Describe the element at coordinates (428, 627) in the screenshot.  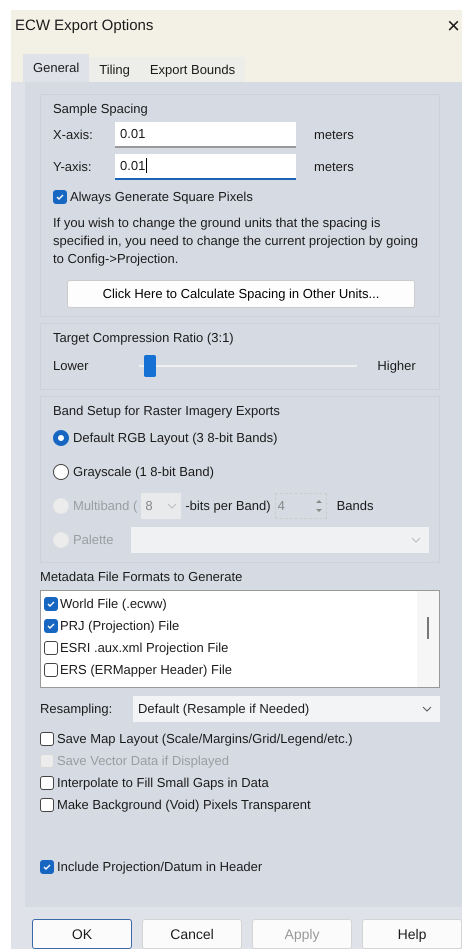
I see `scrollbar-thumb` at that location.